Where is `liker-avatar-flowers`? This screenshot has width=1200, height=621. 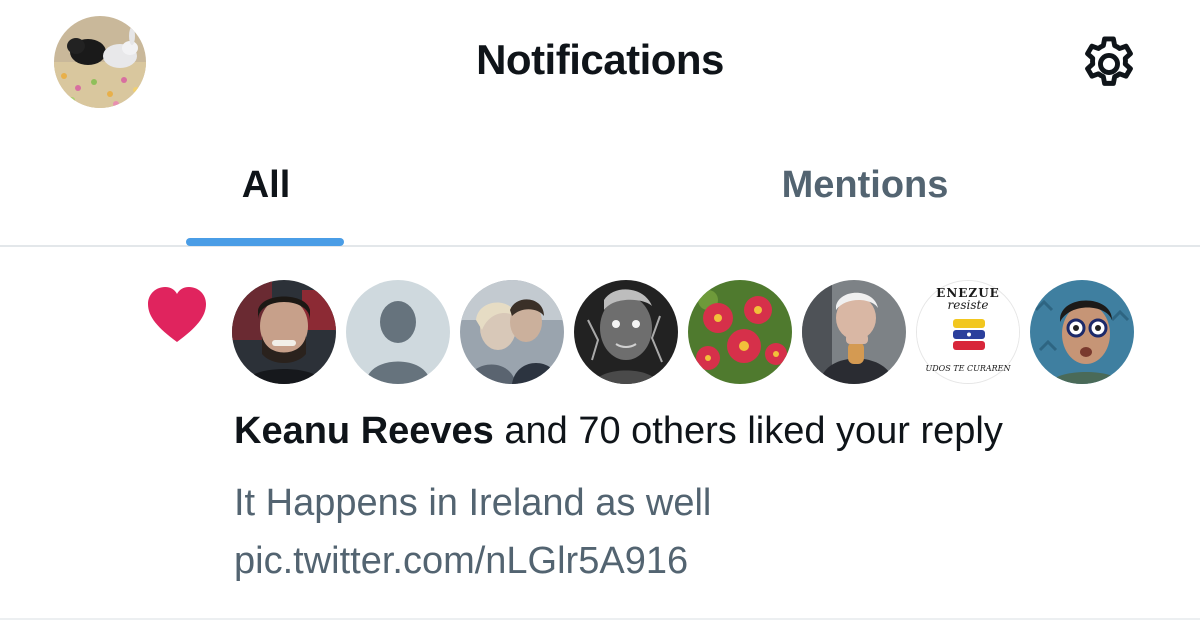
liker-avatar-flowers is located at coordinates (740, 332).